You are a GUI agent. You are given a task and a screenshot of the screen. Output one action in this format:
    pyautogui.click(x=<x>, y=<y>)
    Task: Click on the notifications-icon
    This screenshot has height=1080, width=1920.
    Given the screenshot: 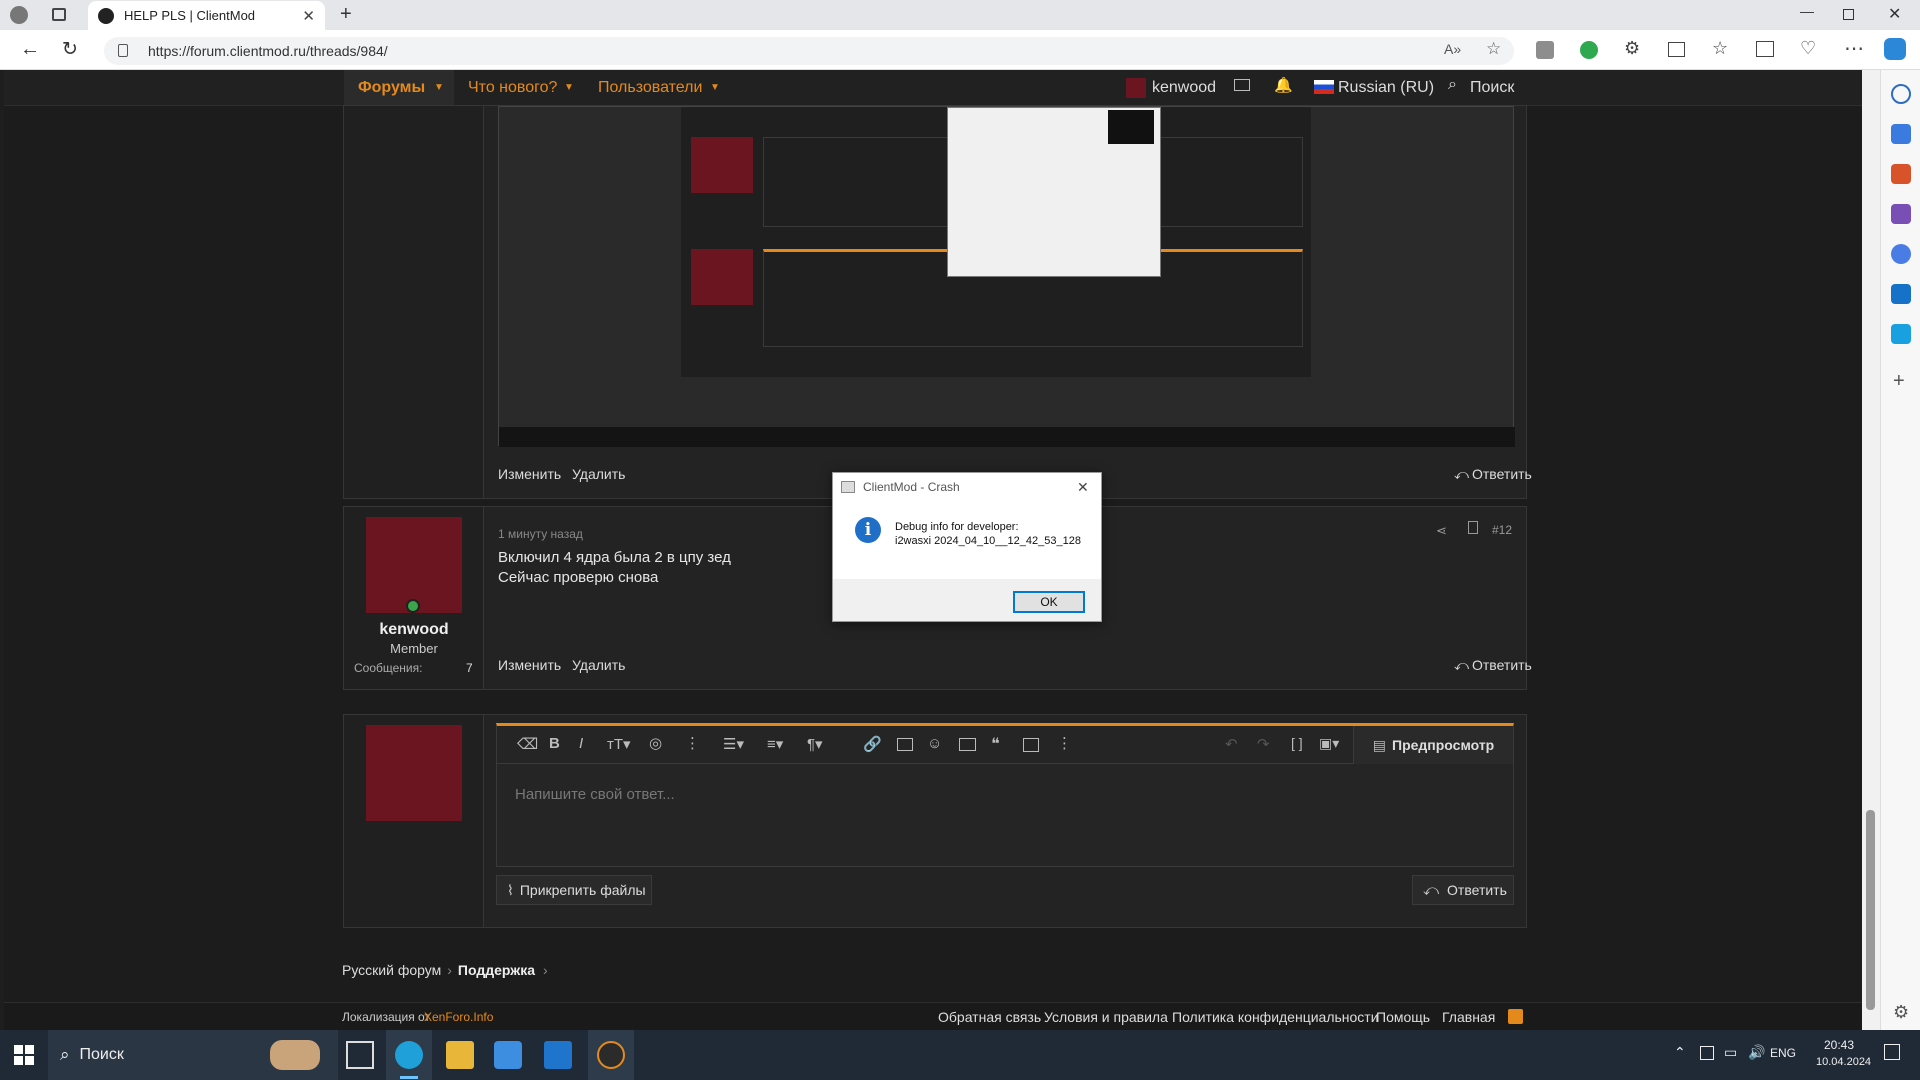 What is the action you would take?
    pyautogui.click(x=1892, y=1052)
    